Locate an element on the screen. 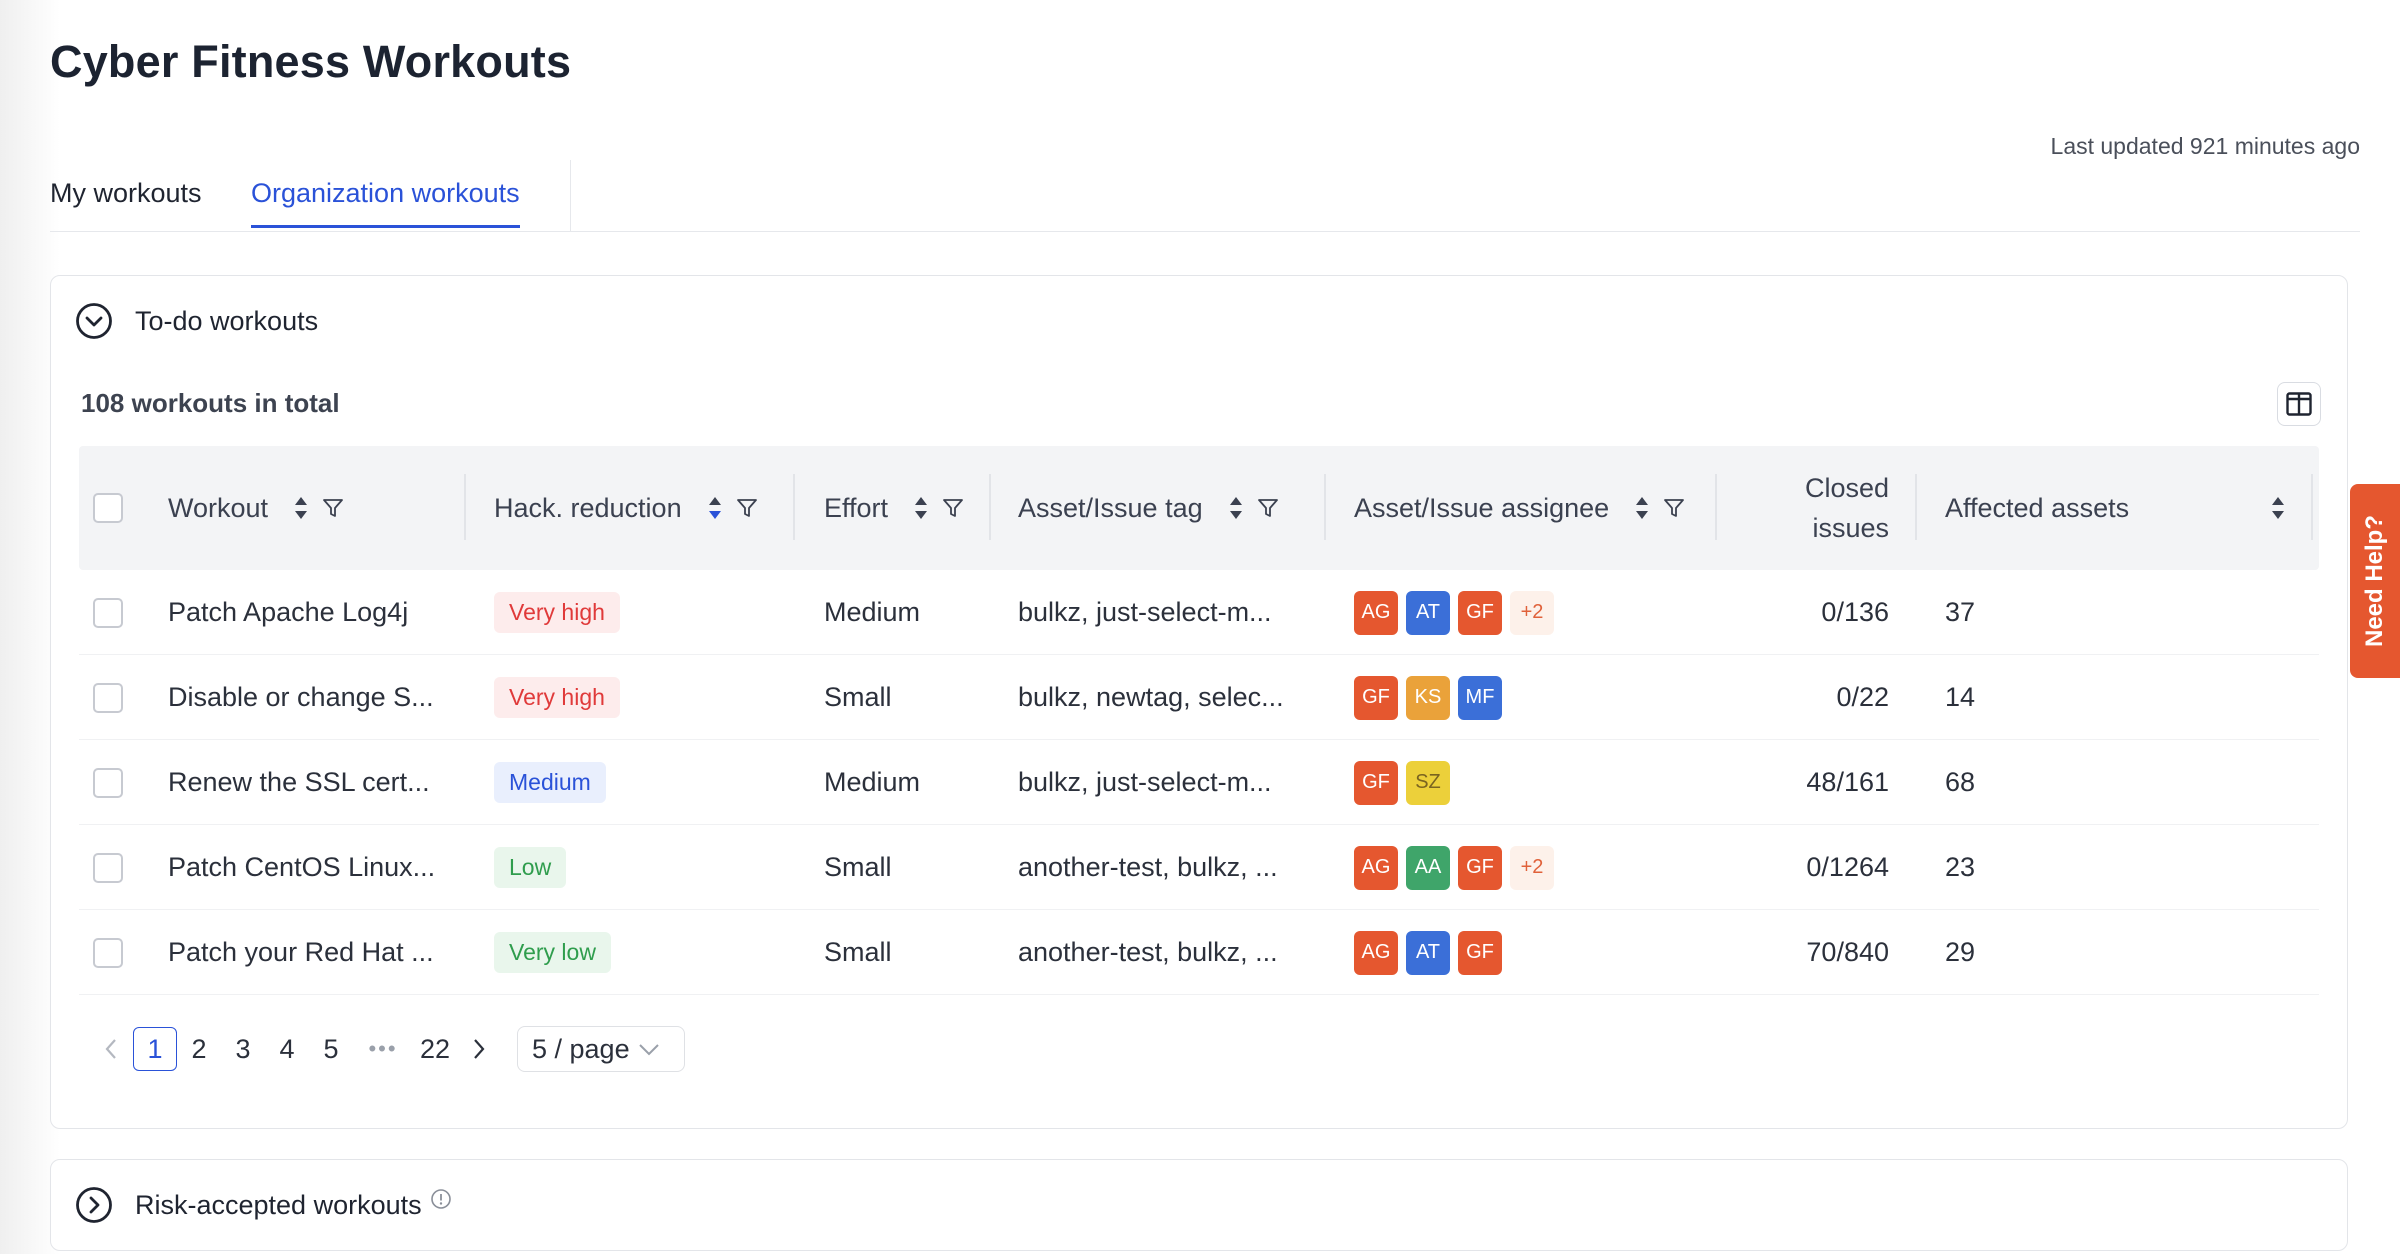  next-page-button is located at coordinates (479, 1049).